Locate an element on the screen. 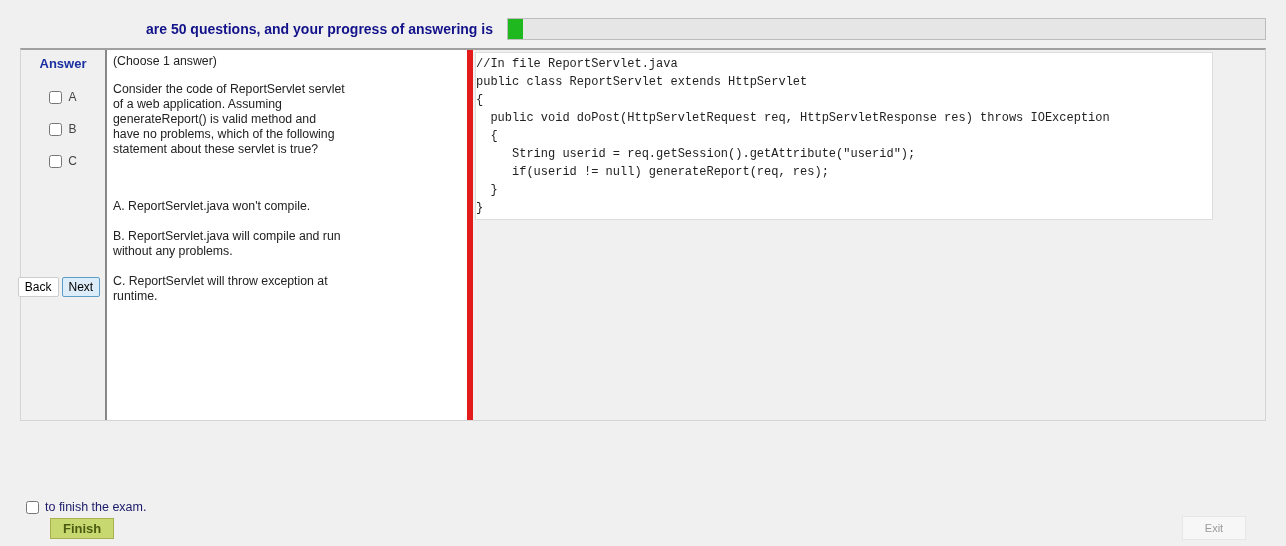 The height and width of the screenshot is (546, 1286). nav-button: Back is located at coordinates (38, 287).